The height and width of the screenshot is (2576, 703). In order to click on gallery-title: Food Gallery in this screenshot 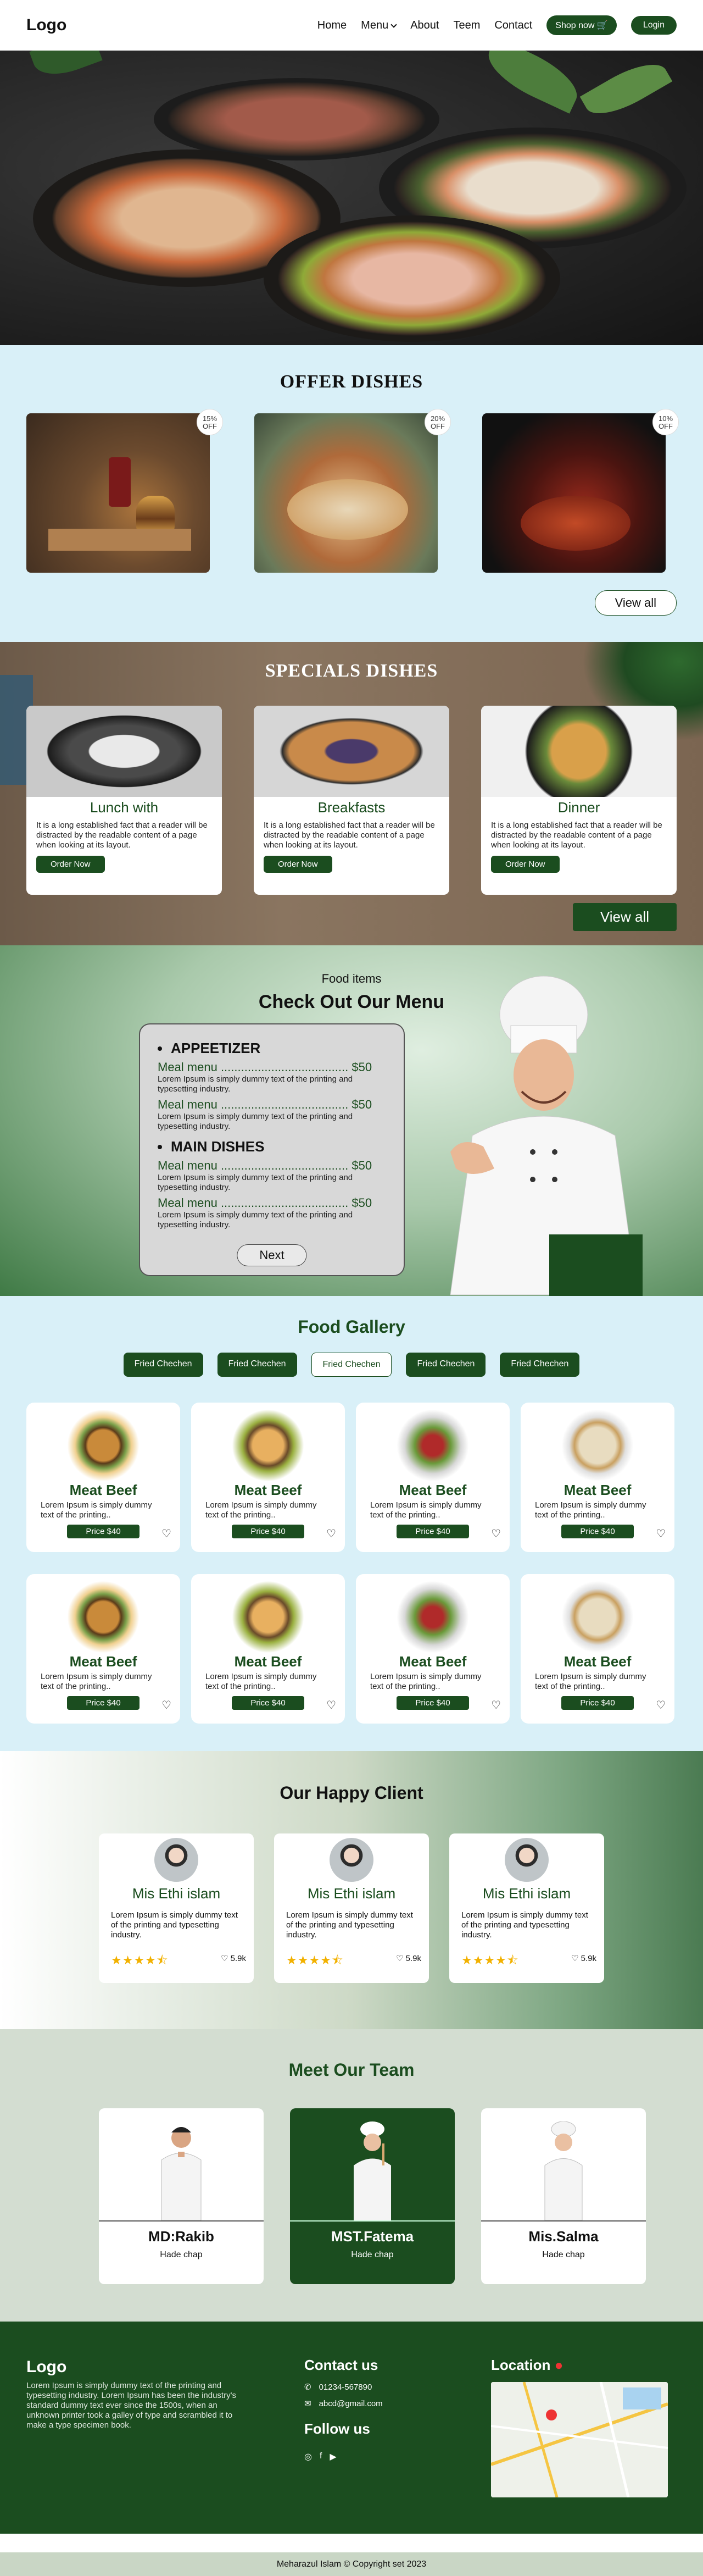, I will do `click(351, 1327)`.